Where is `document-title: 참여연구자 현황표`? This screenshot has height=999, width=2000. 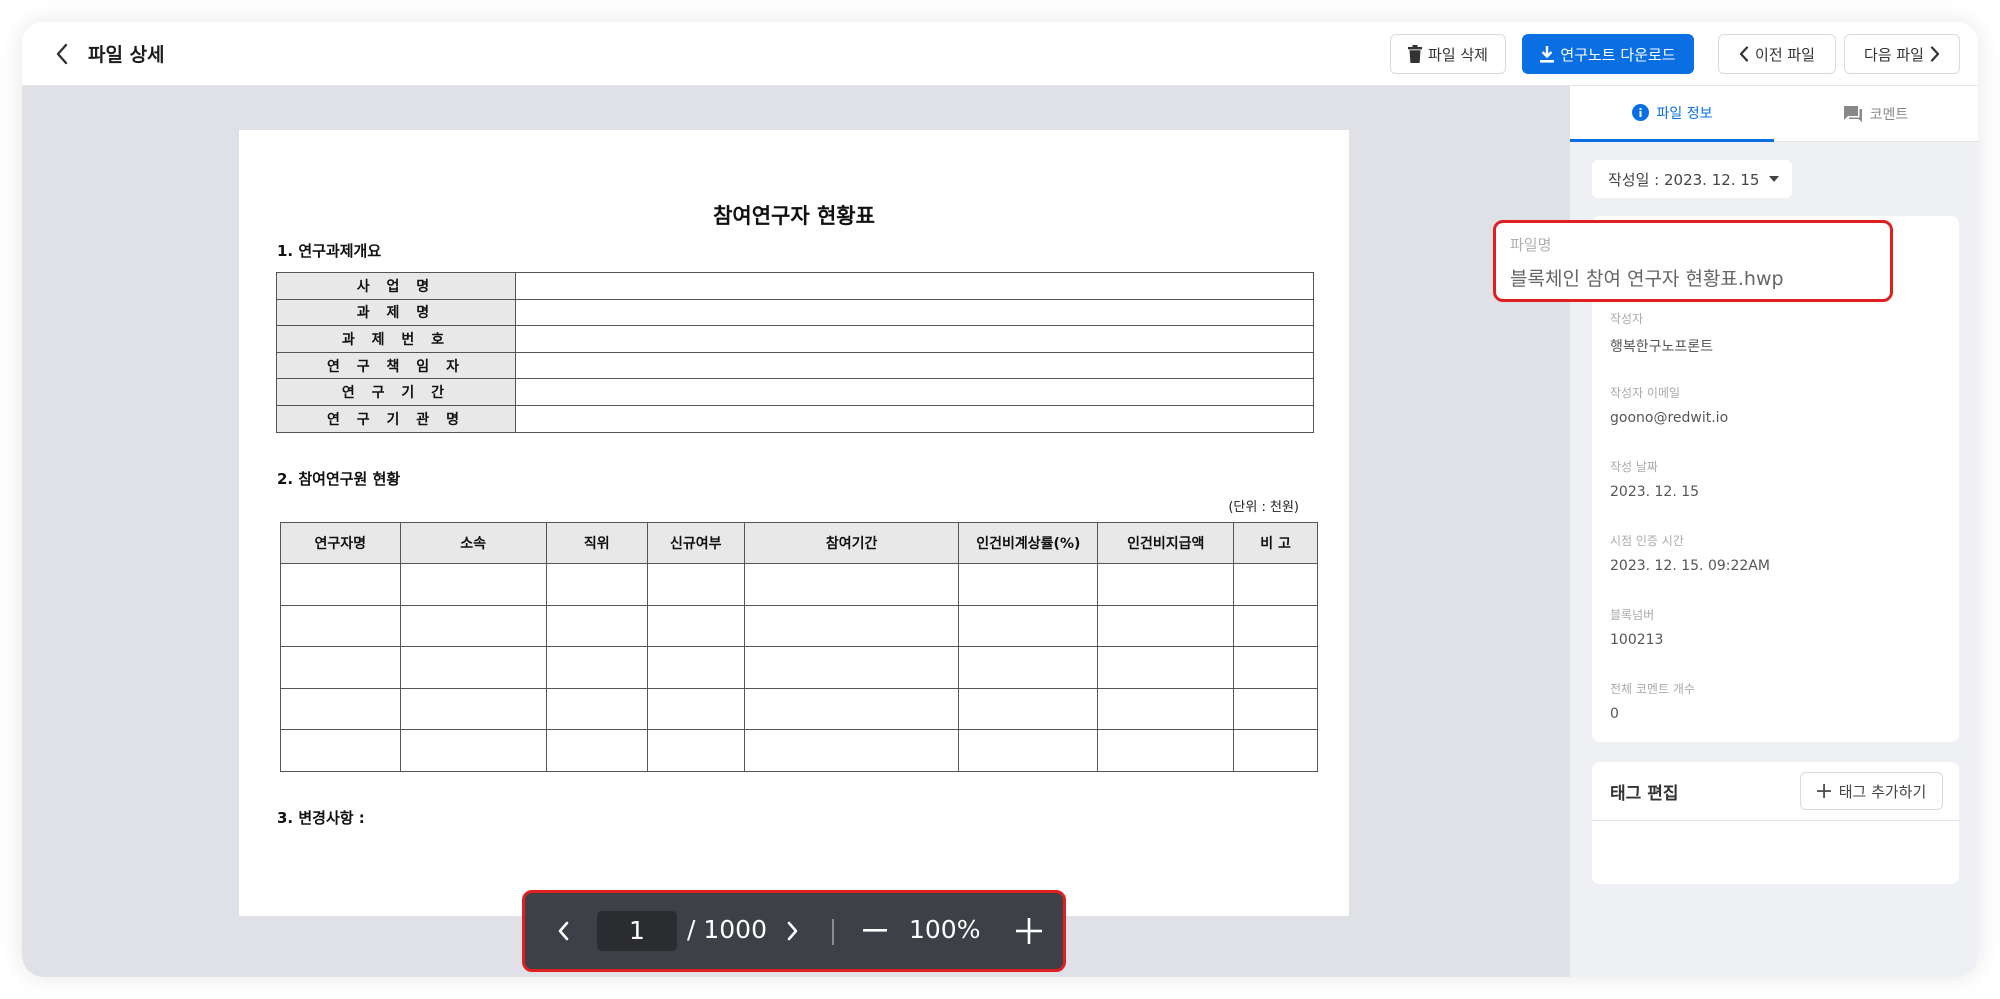 document-title: 참여연구자 현황표 is located at coordinates (794, 216).